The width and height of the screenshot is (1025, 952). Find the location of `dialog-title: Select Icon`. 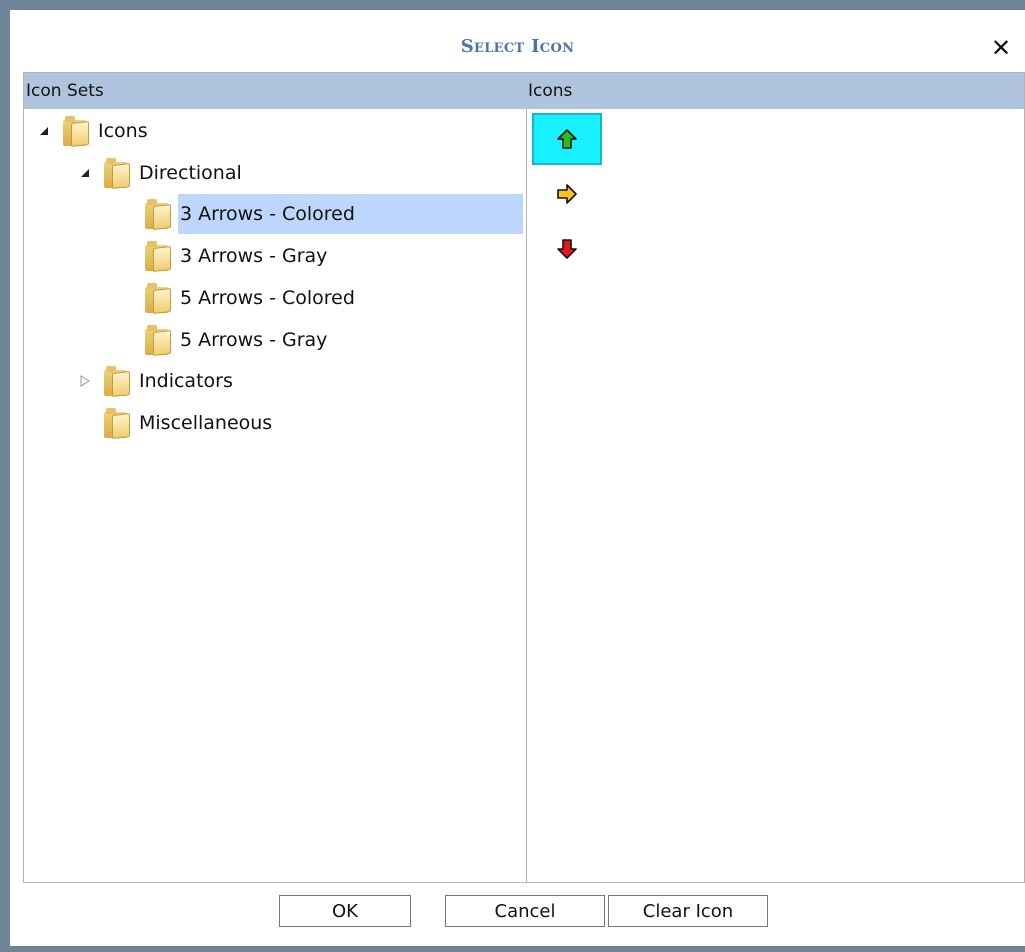

dialog-title: Select Icon is located at coordinates (517, 46).